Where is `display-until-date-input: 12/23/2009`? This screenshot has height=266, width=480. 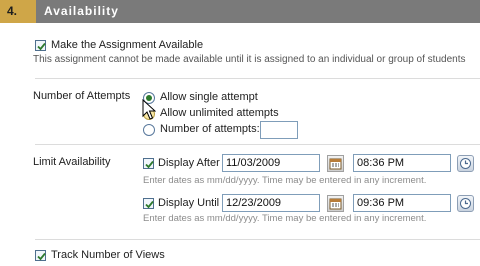
display-until-date-input: 12/23/2009 is located at coordinates (271, 203).